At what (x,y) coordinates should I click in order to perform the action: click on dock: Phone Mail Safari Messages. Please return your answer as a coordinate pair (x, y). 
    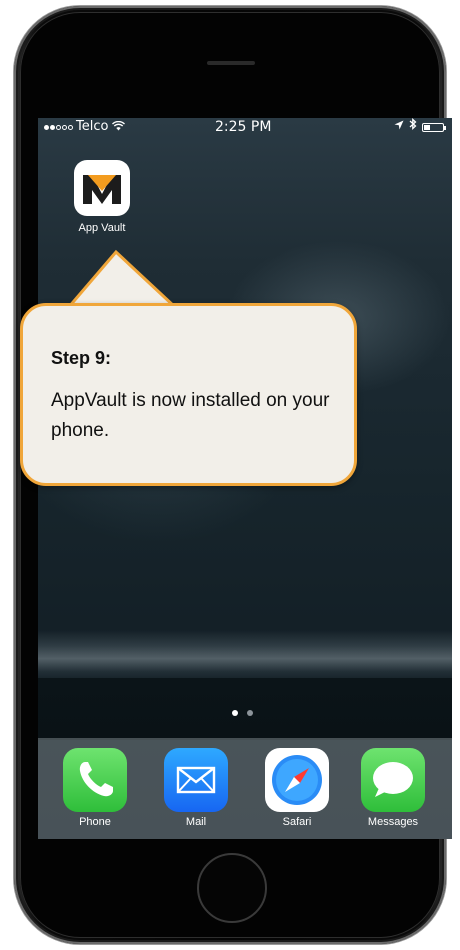
    Looking at the image, I should click on (245, 788).